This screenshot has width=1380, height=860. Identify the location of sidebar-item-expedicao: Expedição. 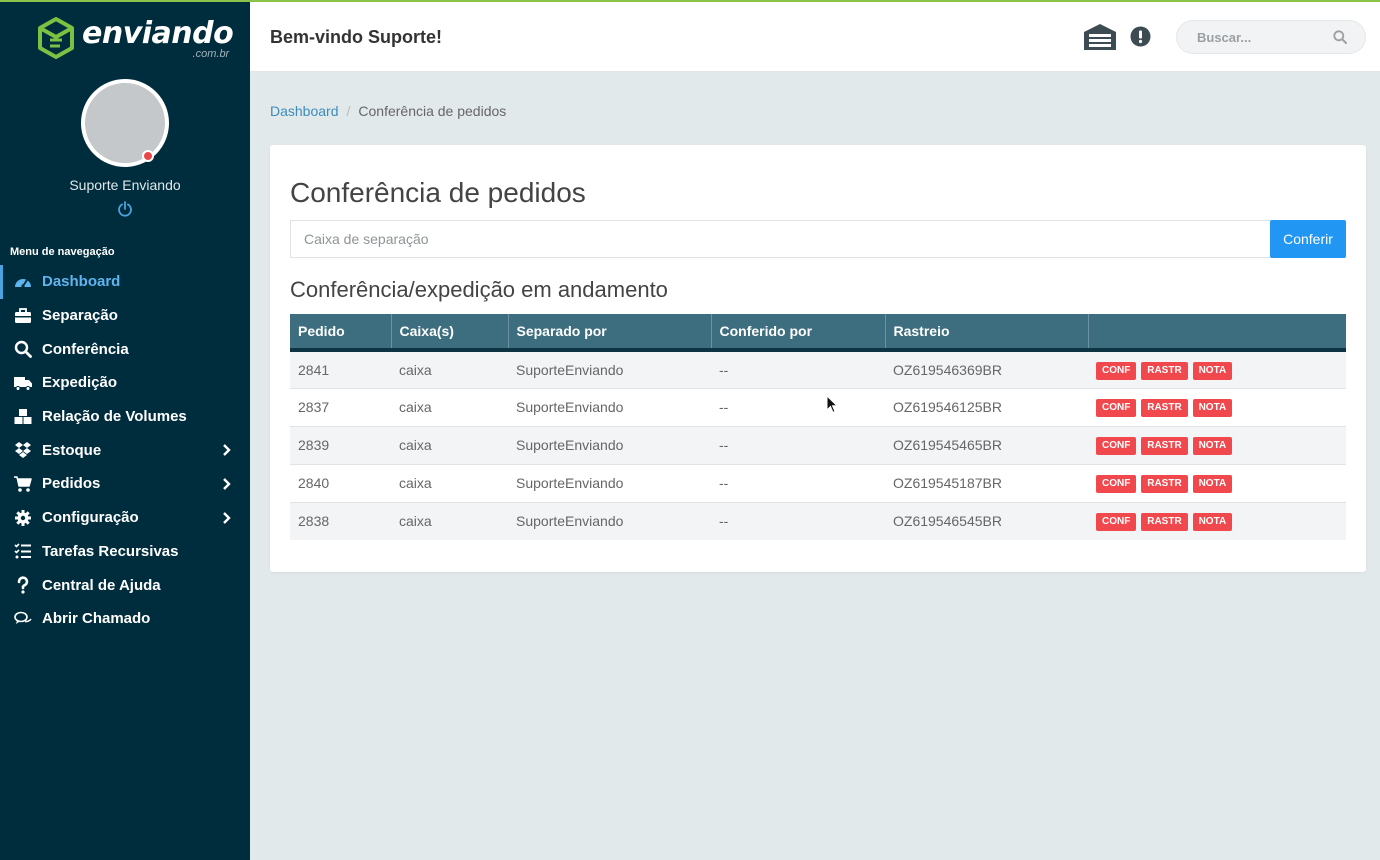
(125, 383).